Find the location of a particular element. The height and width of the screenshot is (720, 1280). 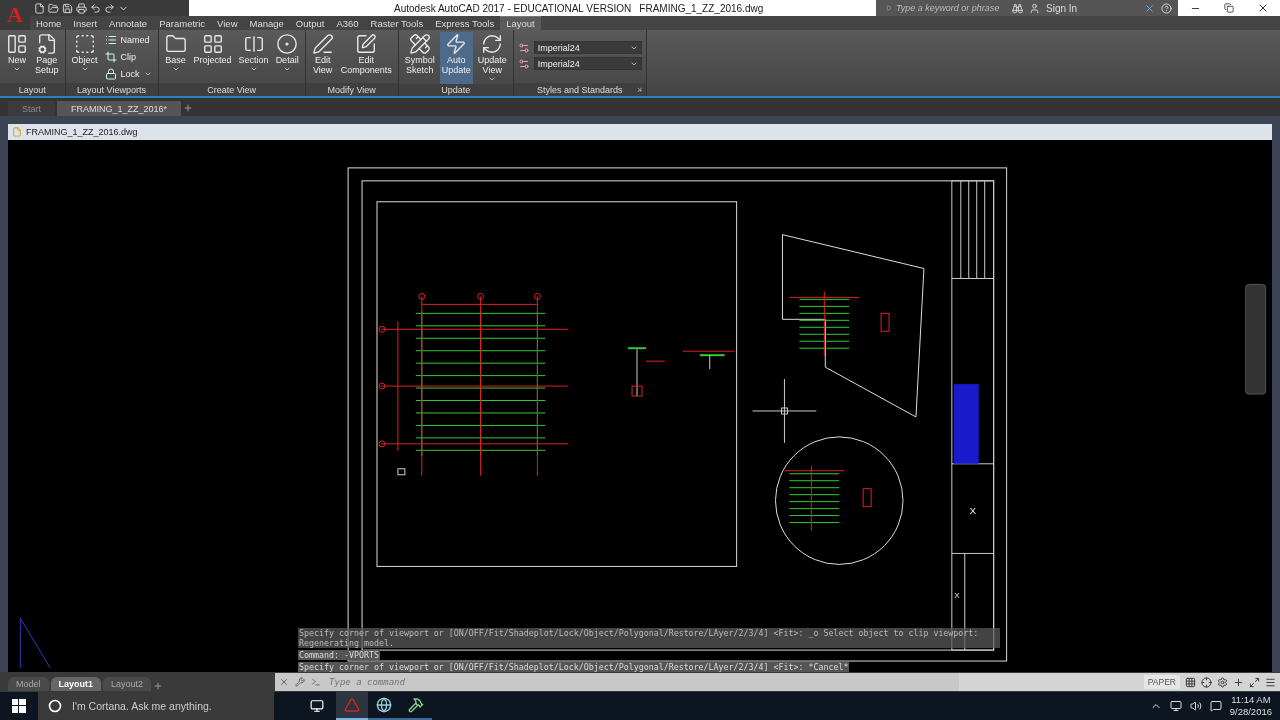

ribbon-tool-button: Named is located at coordinates (128, 40).